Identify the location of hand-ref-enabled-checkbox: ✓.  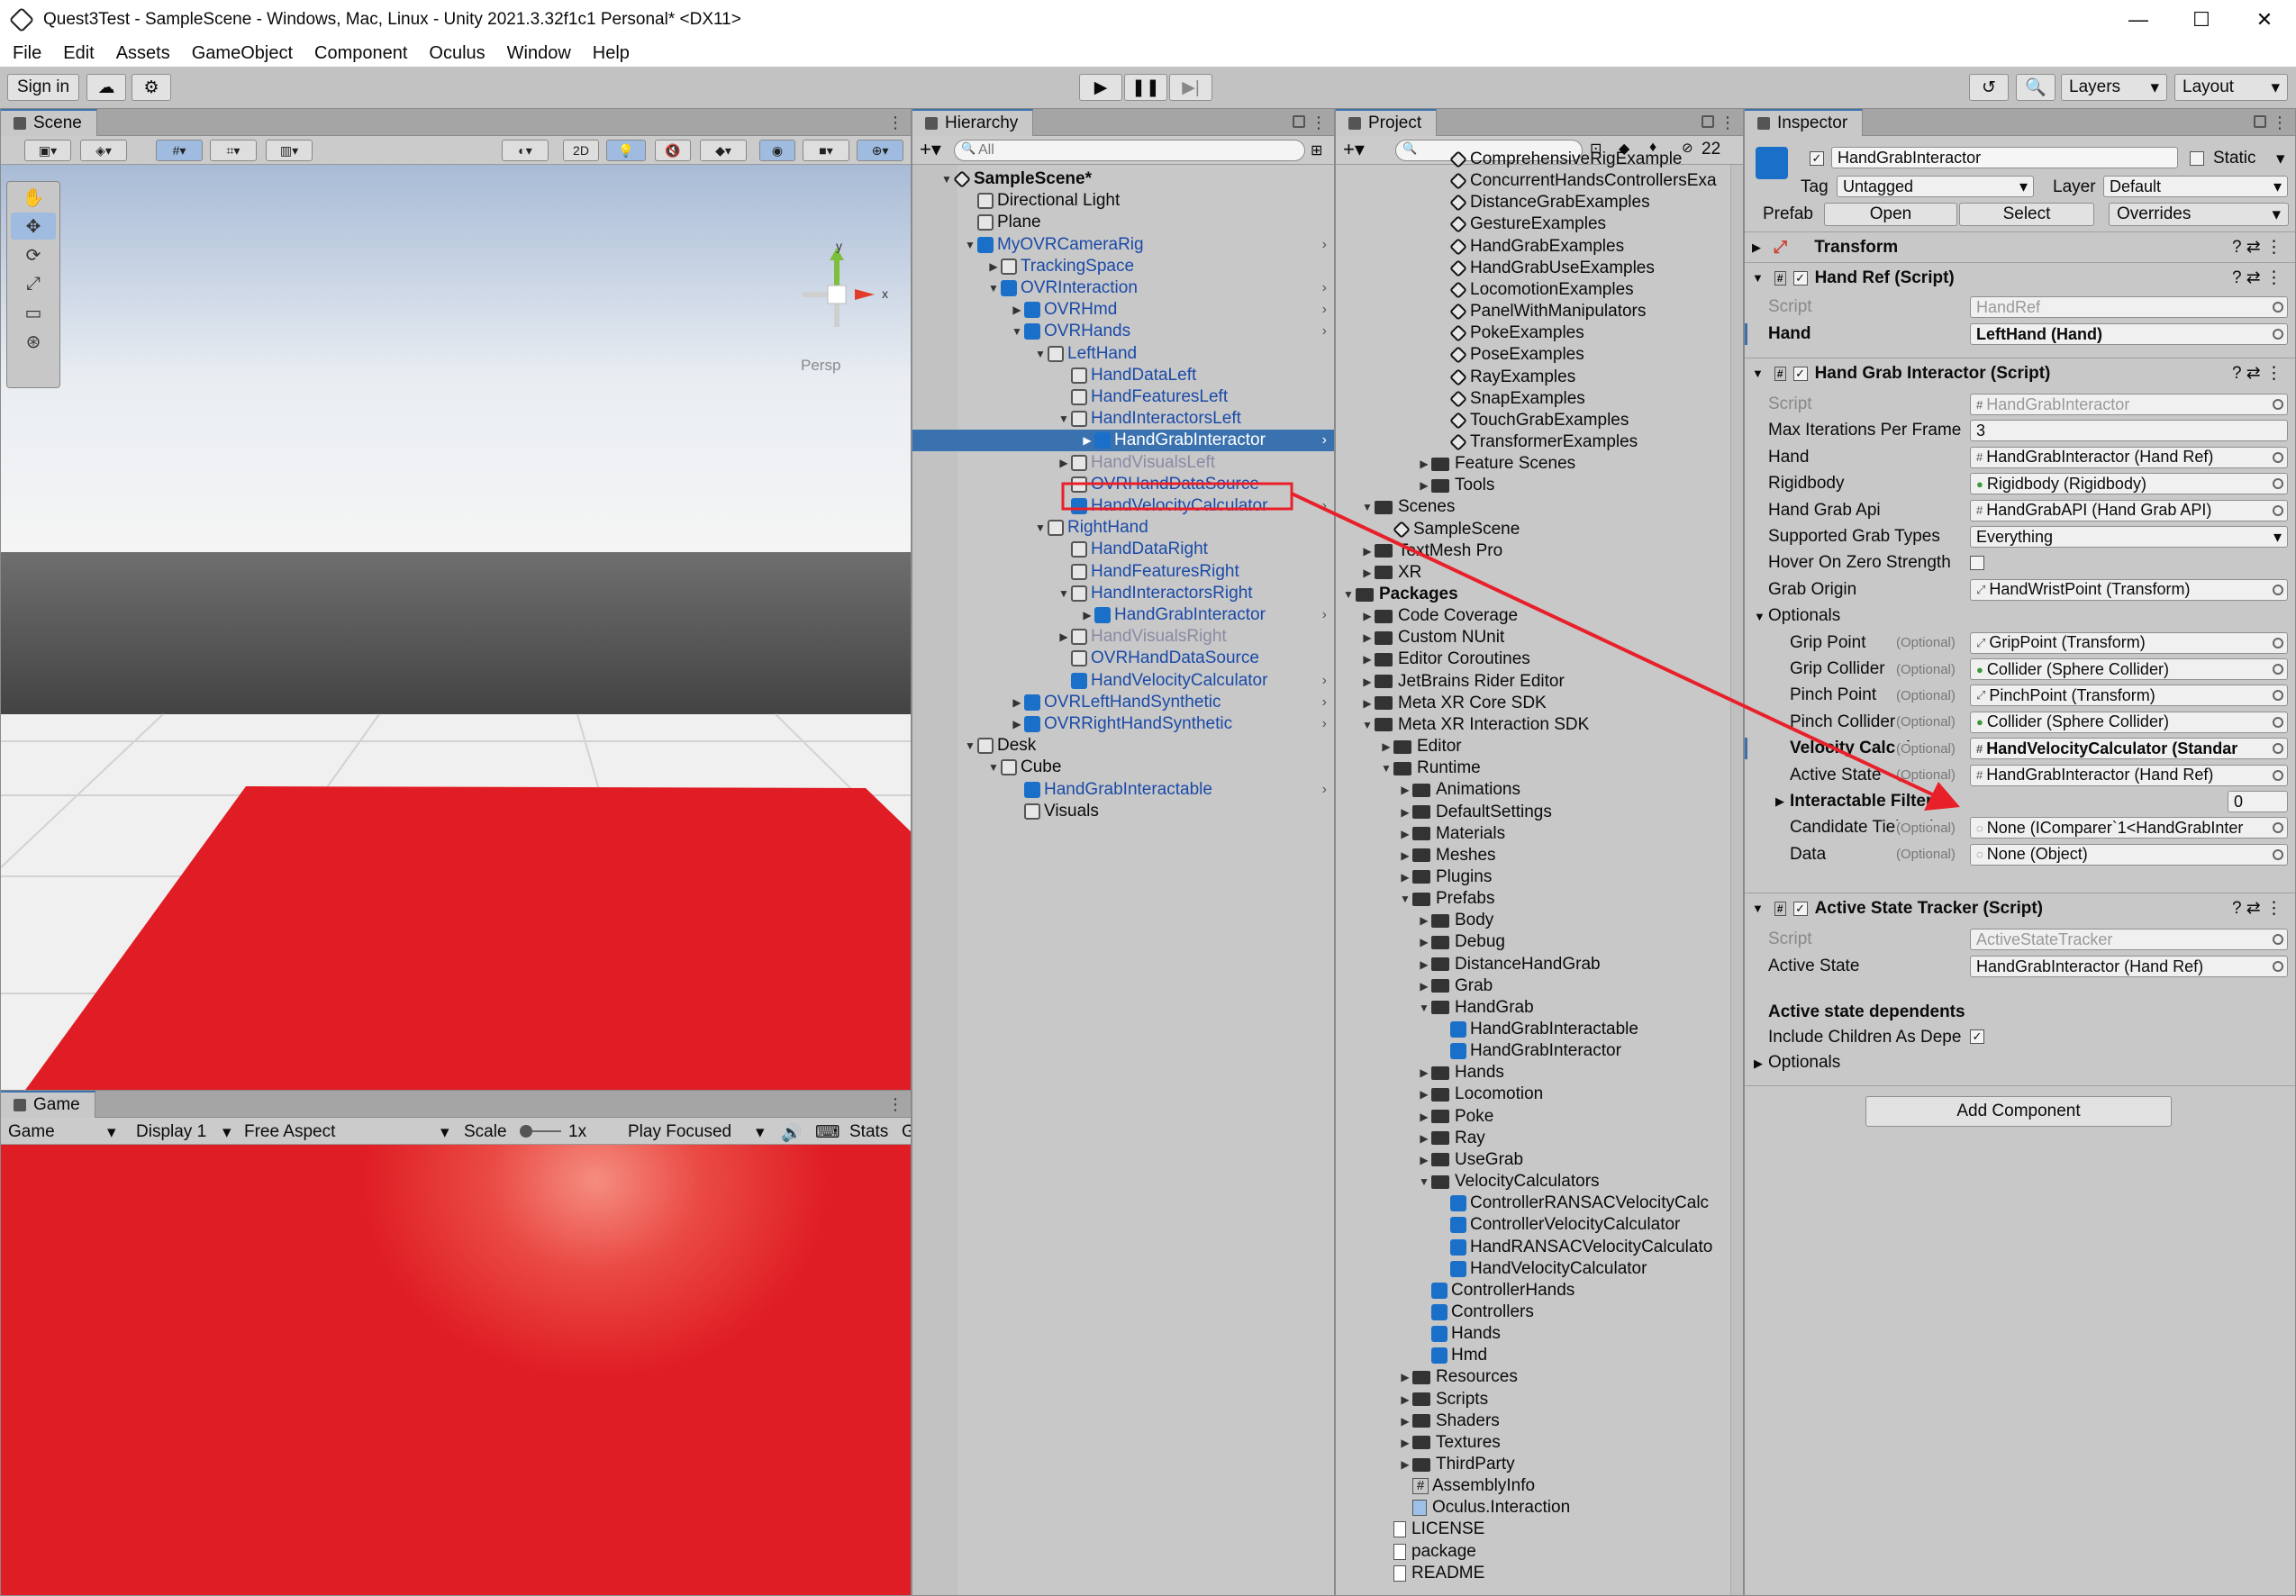
(1800, 278).